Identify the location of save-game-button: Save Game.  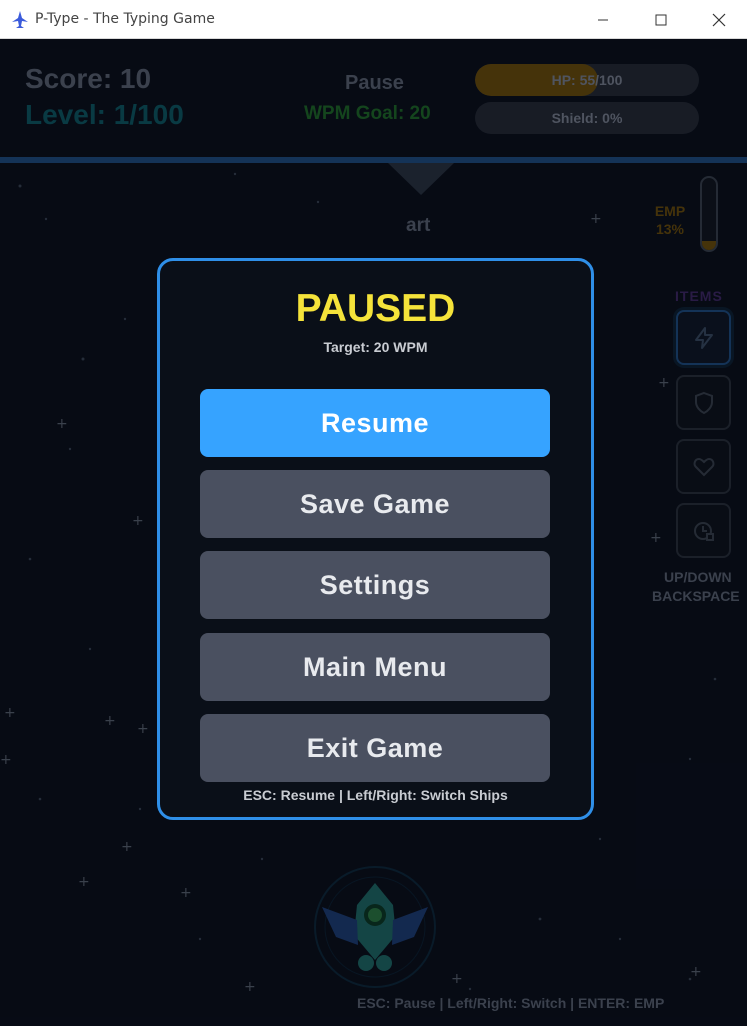
(375, 504).